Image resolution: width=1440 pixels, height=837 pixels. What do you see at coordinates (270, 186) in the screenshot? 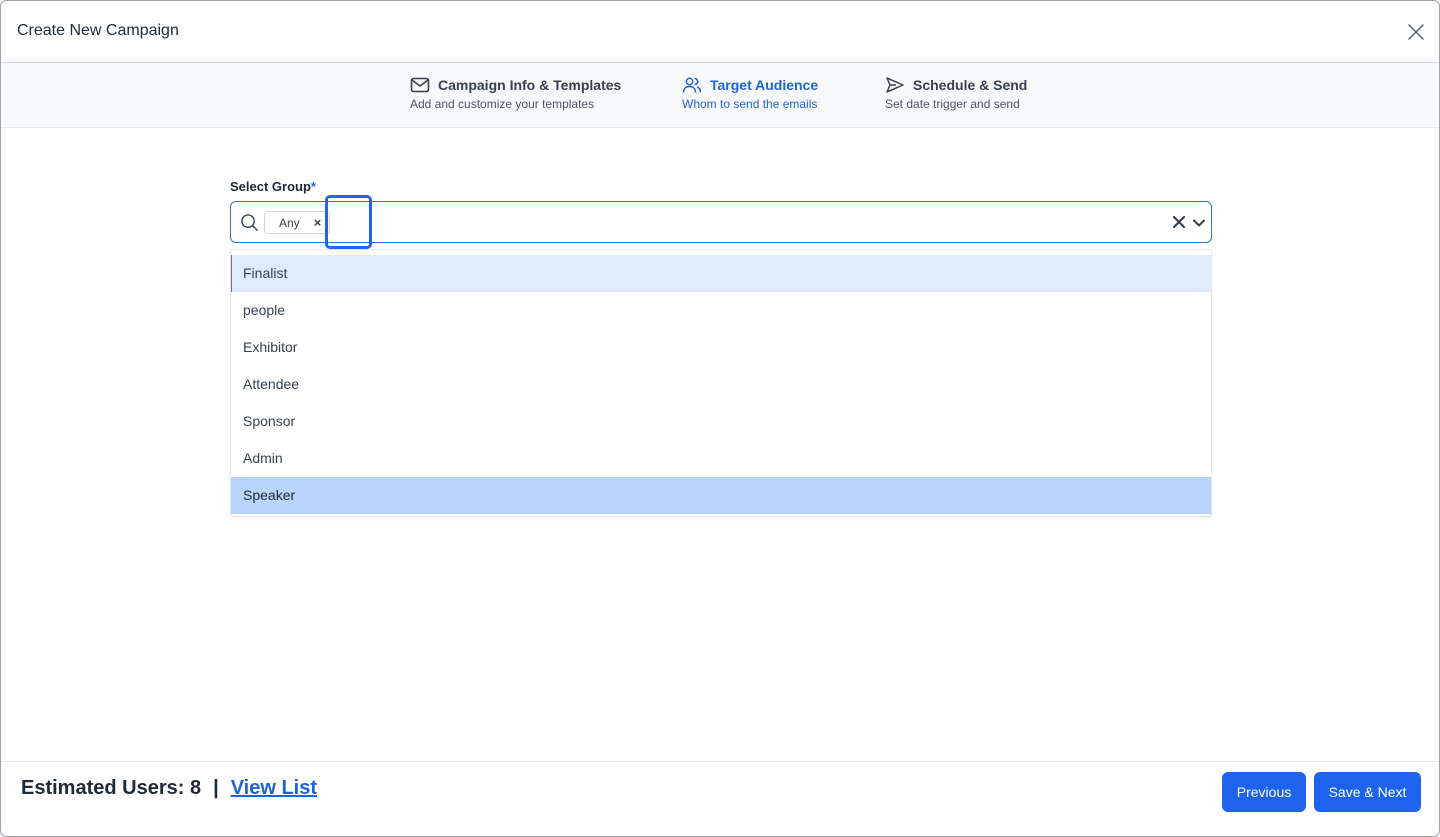
I see `label-text: Select Group` at bounding box center [270, 186].